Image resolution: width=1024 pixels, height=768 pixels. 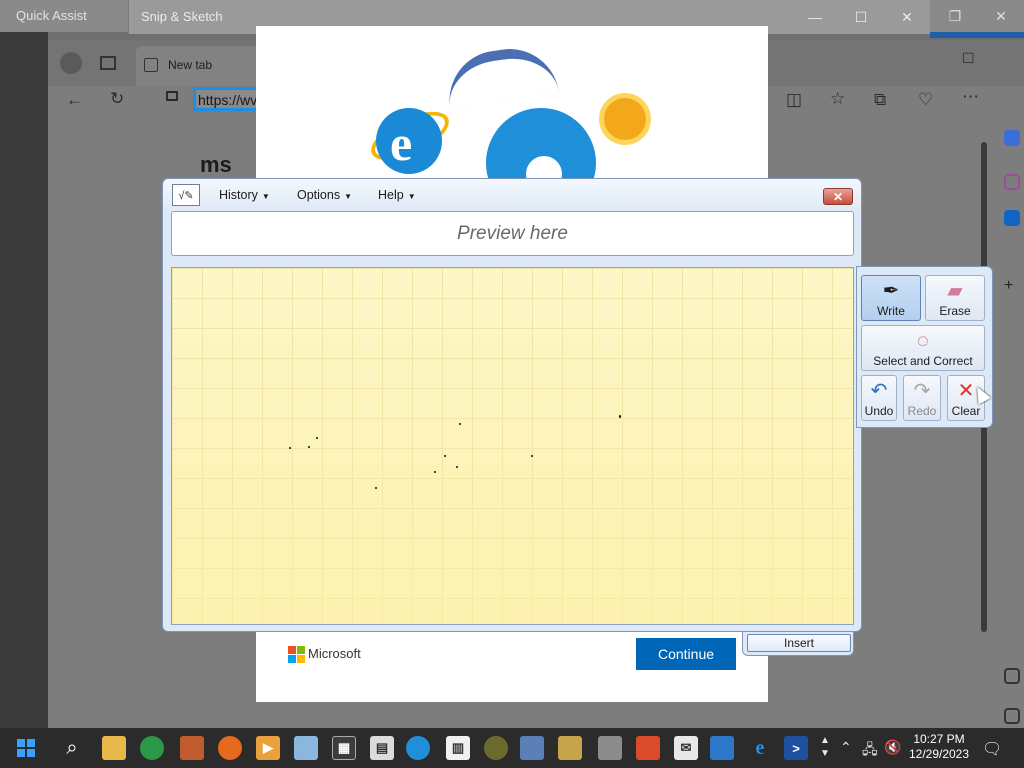 What do you see at coordinates (825, 747) in the screenshot?
I see `taskbar-scroll-icon: ▲ ▼` at bounding box center [825, 747].